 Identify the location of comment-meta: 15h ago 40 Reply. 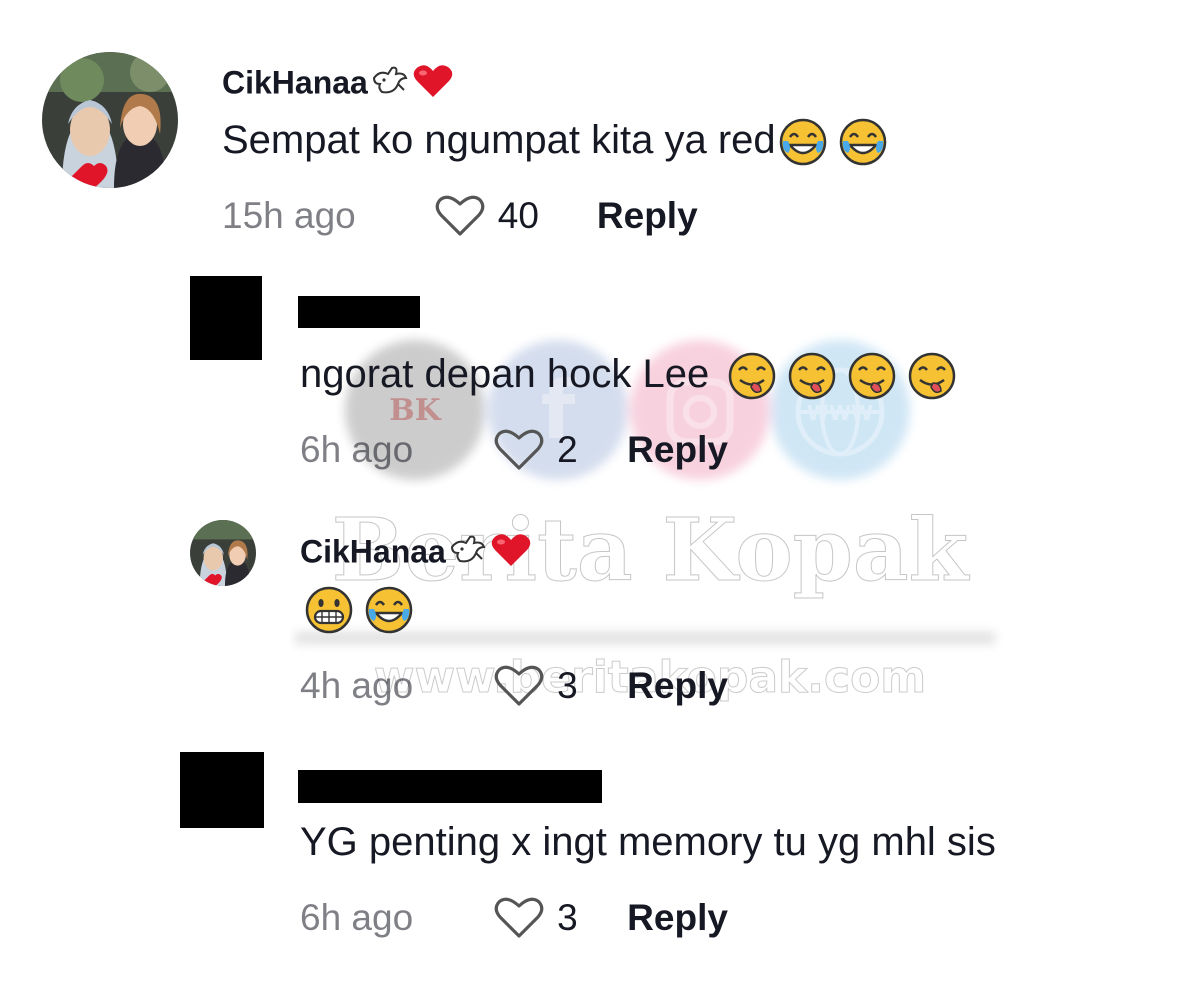
(460, 216).